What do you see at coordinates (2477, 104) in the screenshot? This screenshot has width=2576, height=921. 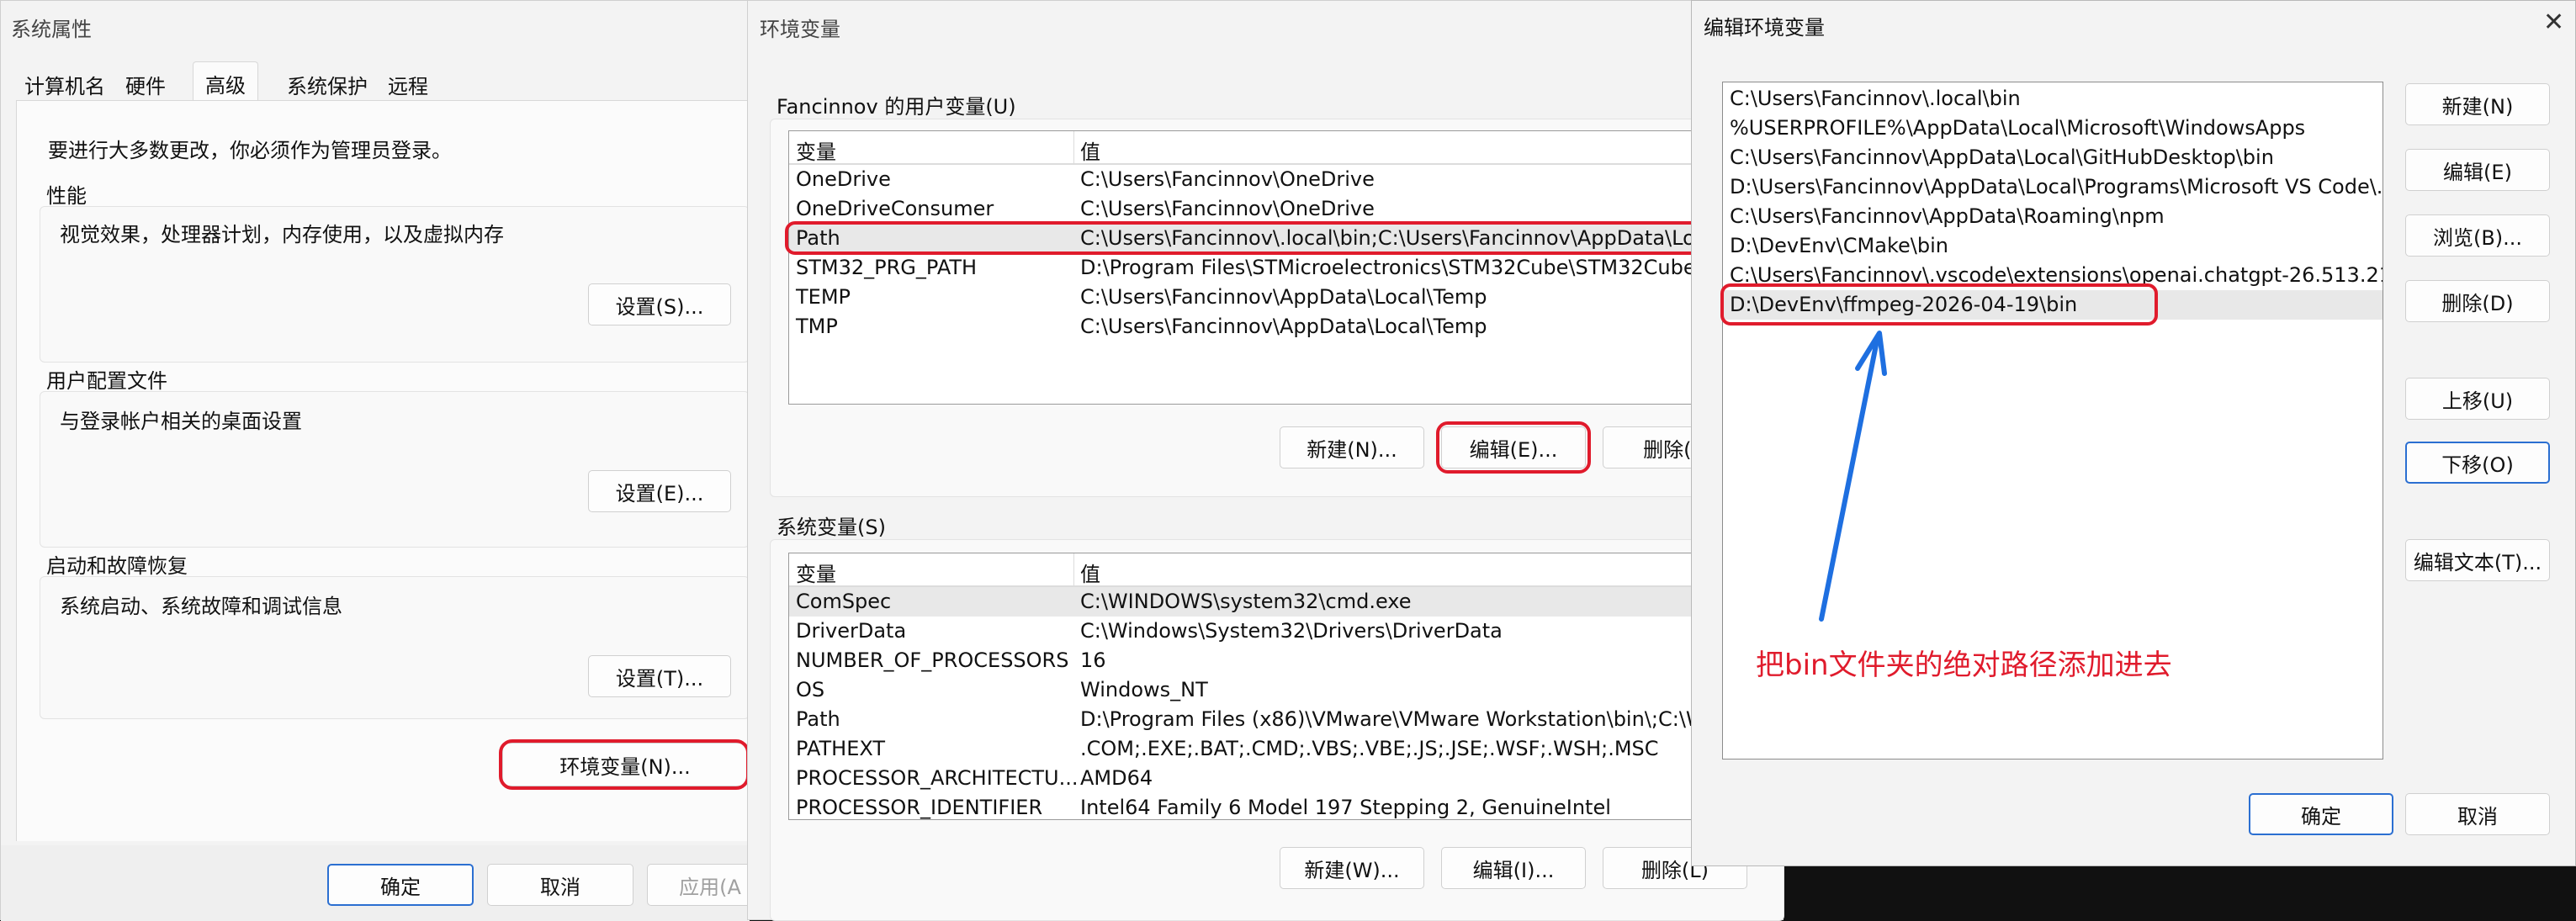 I see `new-button: 新建(N)` at bounding box center [2477, 104].